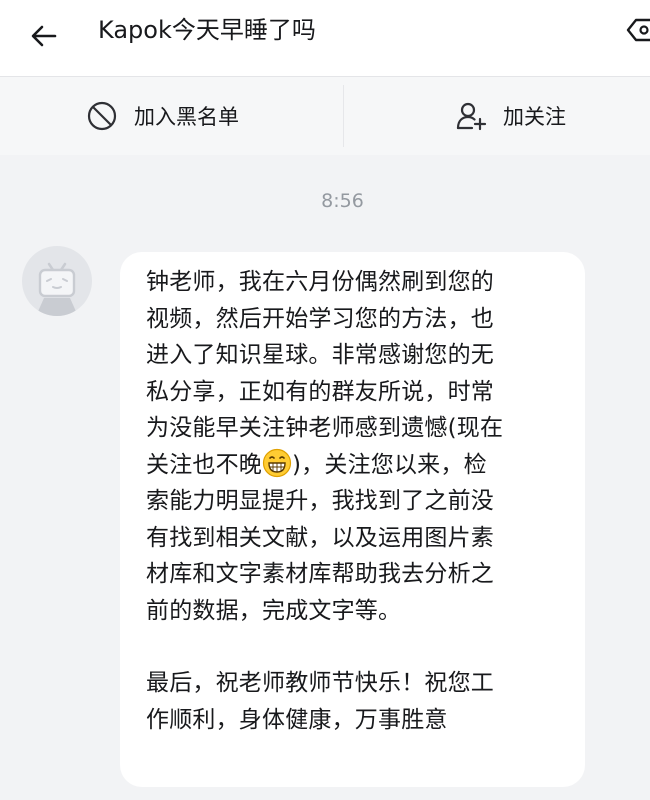 This screenshot has height=800, width=650. What do you see at coordinates (342, 201) in the screenshot?
I see `message-timestamp: 8:56` at bounding box center [342, 201].